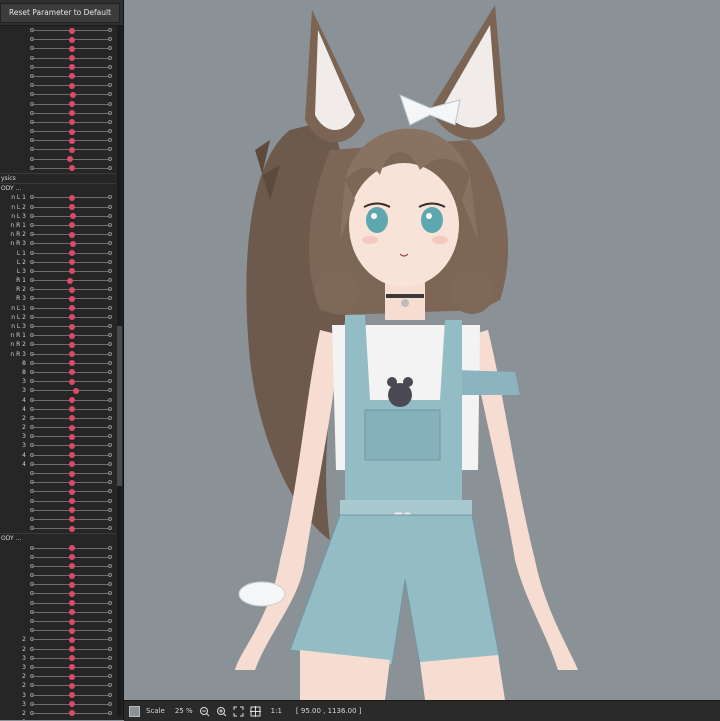 Image resolution: width=720 pixels, height=721 pixels. What do you see at coordinates (276, 711) in the screenshot?
I see `ratio-button: 1:1` at bounding box center [276, 711].